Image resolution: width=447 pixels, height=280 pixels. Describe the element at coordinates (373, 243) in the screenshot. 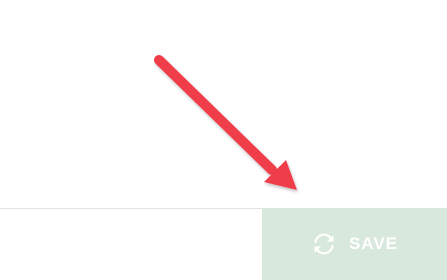

I see `save-button-label: SAVE` at that location.